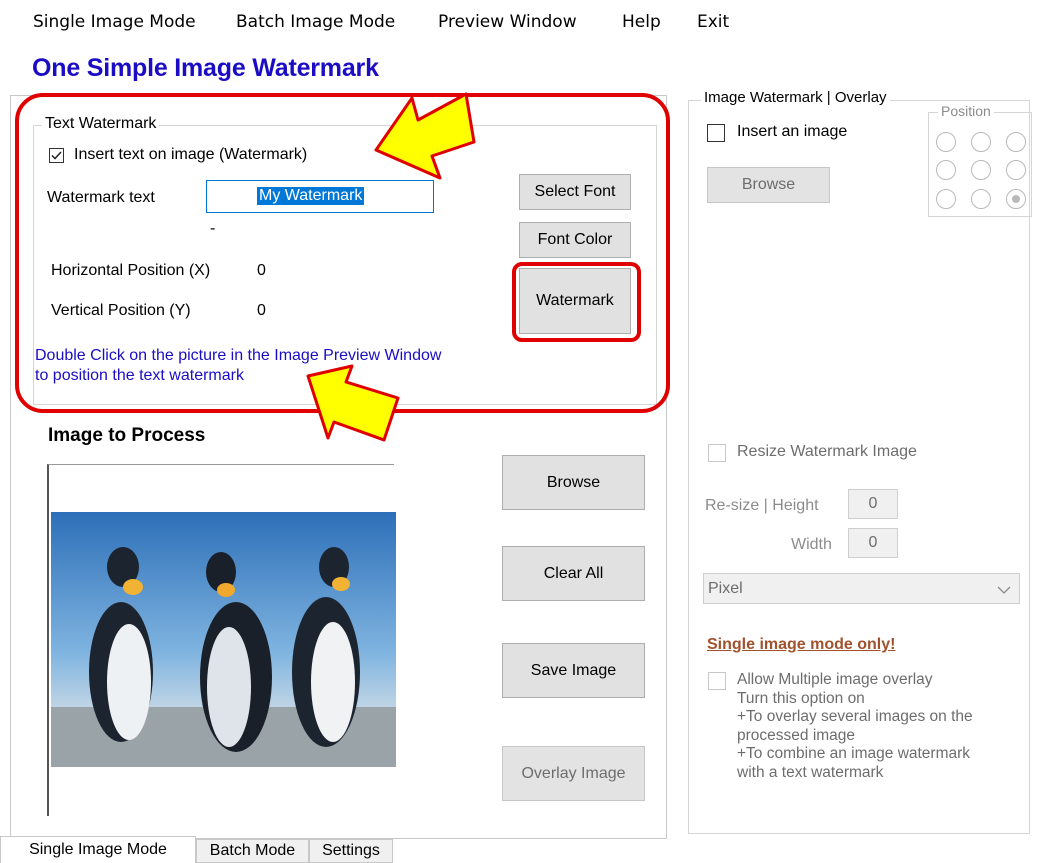 The image size is (1042, 863). Describe the element at coordinates (861, 588) in the screenshot. I see `unit-select: Pixel` at that location.